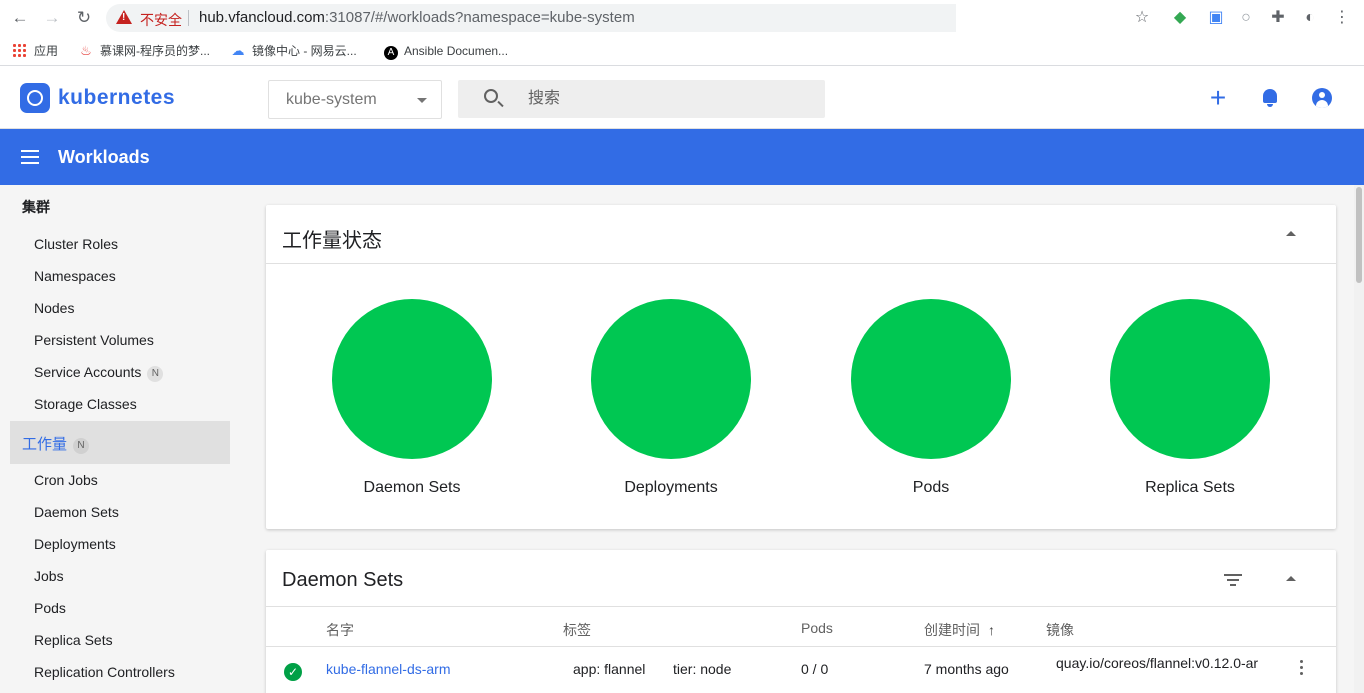  What do you see at coordinates (1322, 98) in the screenshot?
I see `account-icon` at bounding box center [1322, 98].